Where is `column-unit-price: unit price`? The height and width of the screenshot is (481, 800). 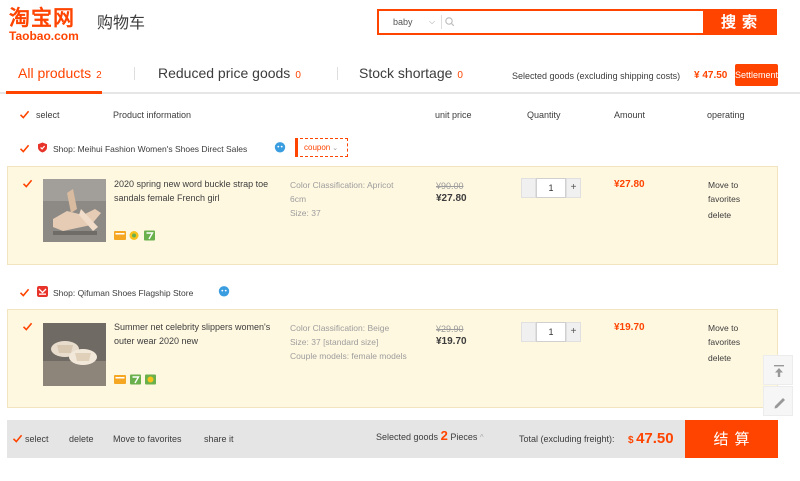 column-unit-price: unit price is located at coordinates (453, 115).